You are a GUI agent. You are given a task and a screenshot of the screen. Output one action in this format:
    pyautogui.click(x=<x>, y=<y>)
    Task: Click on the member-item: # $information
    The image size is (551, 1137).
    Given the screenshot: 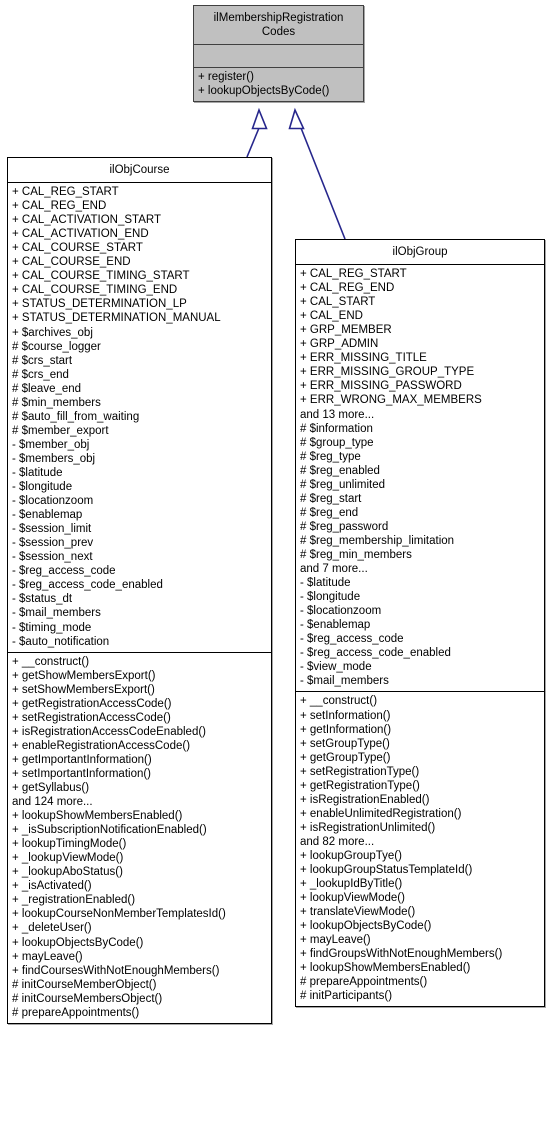 What is the action you would take?
    pyautogui.click(x=336, y=428)
    